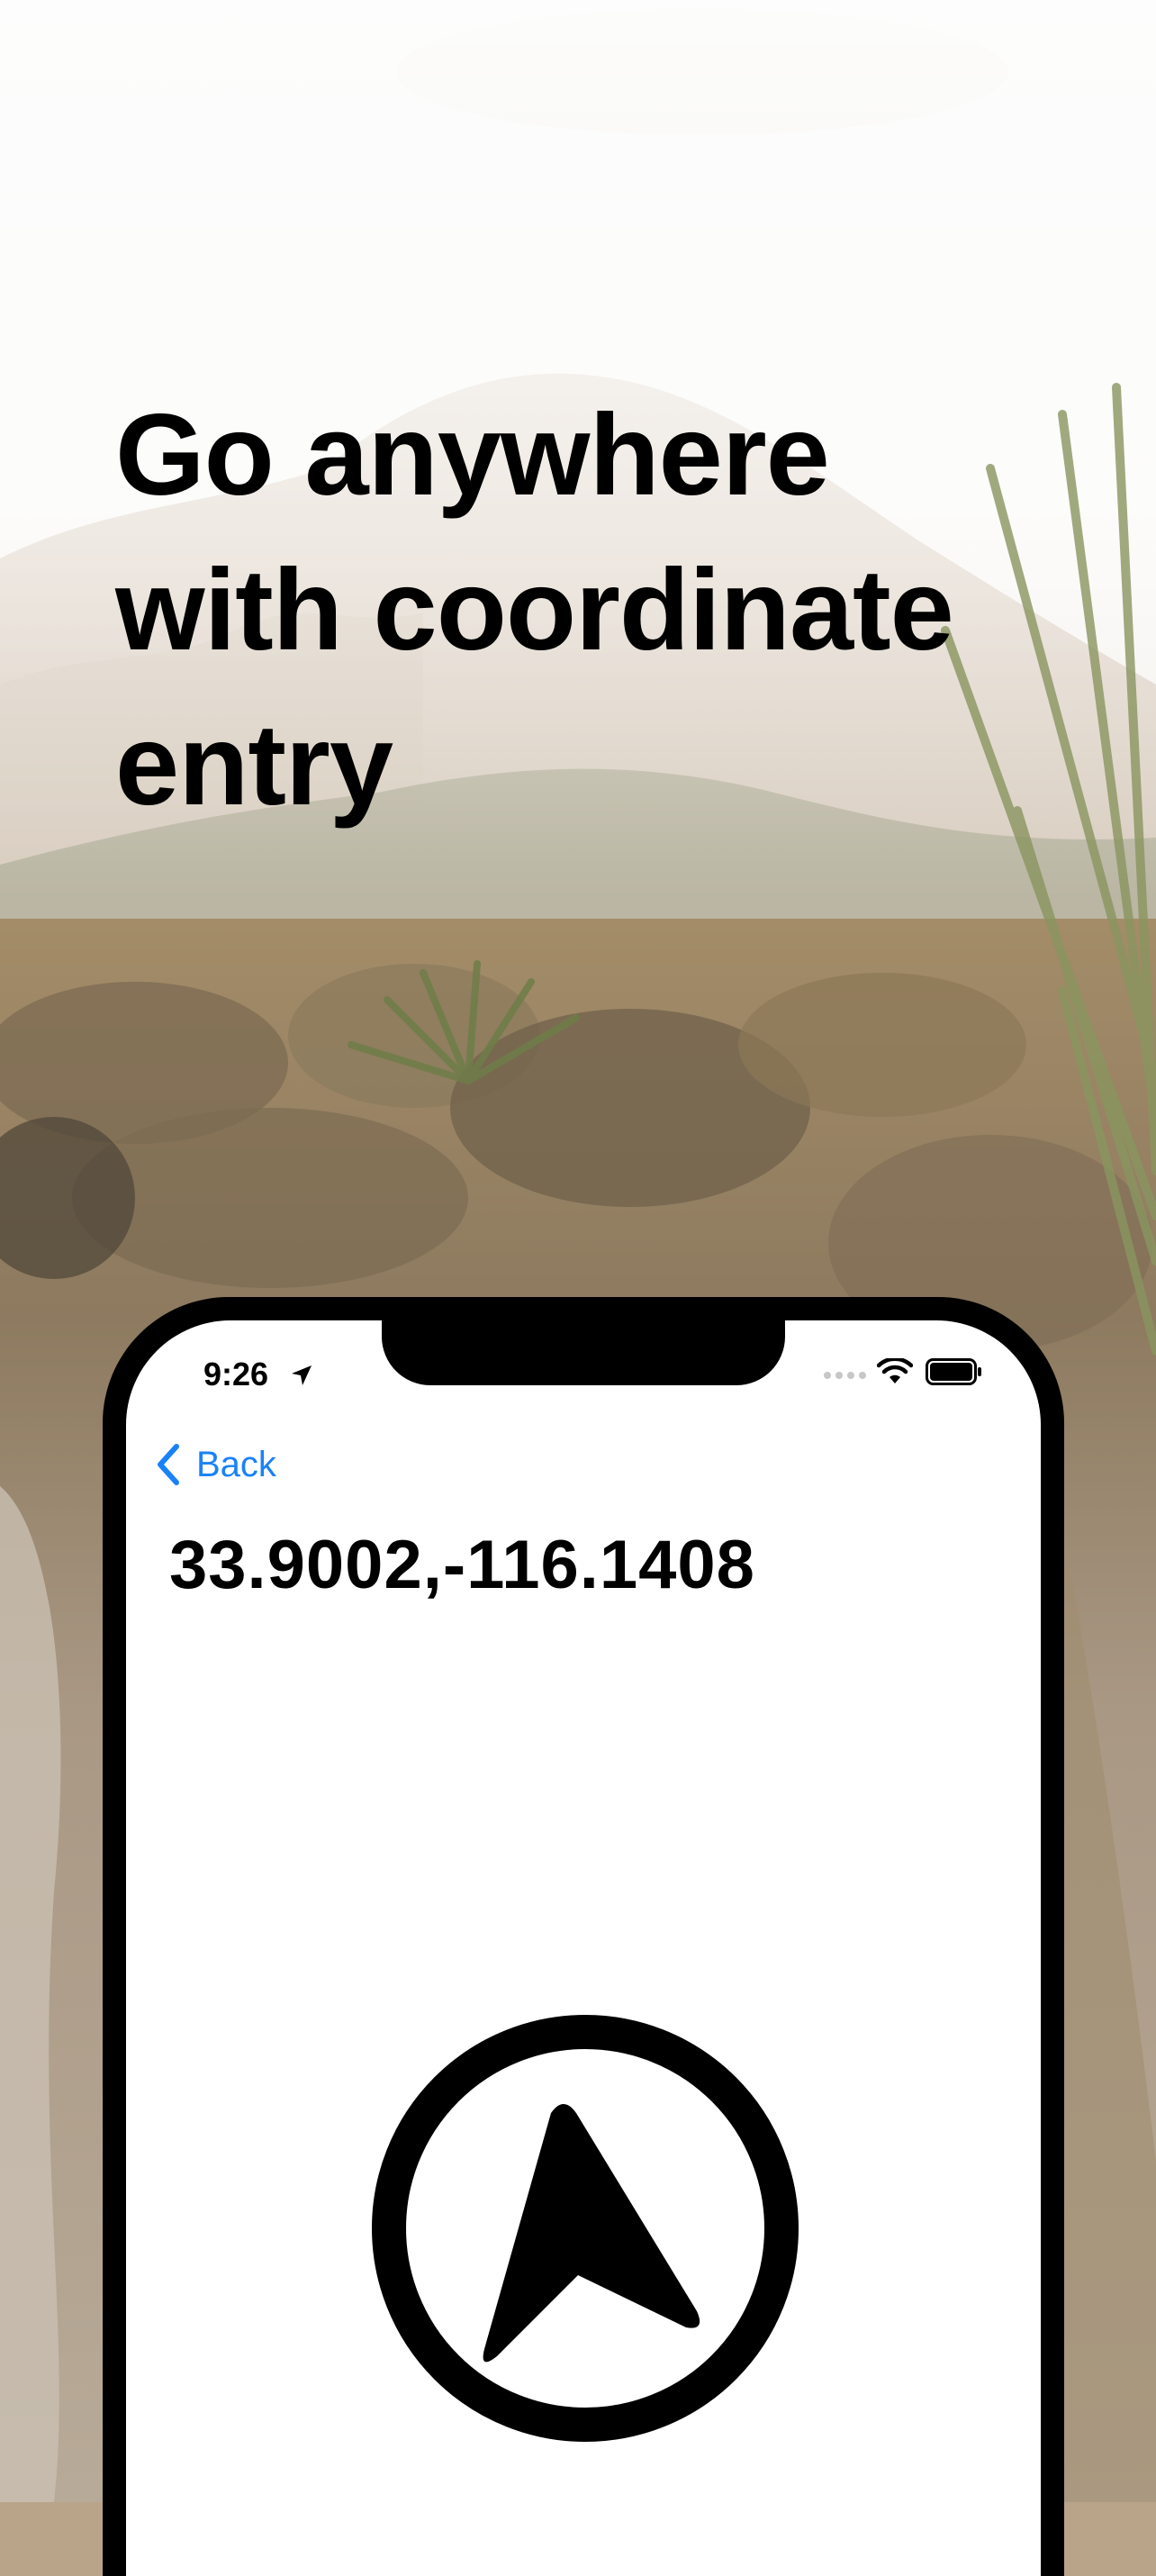 The height and width of the screenshot is (2576, 1156). I want to click on wifi-icon, so click(895, 1370).